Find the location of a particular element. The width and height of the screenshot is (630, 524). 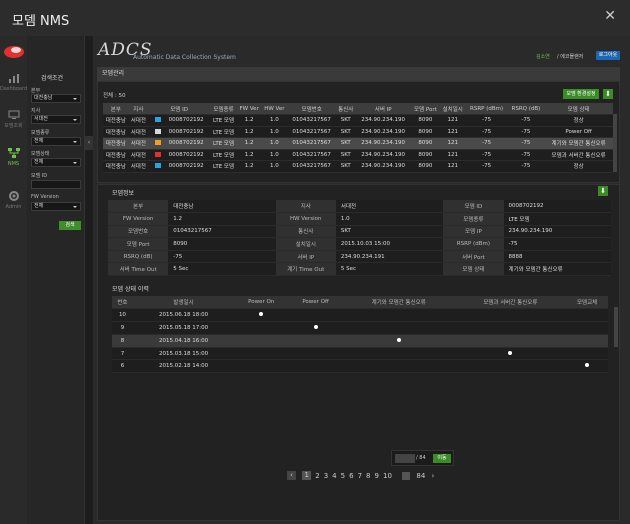

history-row: 10 2015.06.18 18:00 is located at coordinates (360, 315).